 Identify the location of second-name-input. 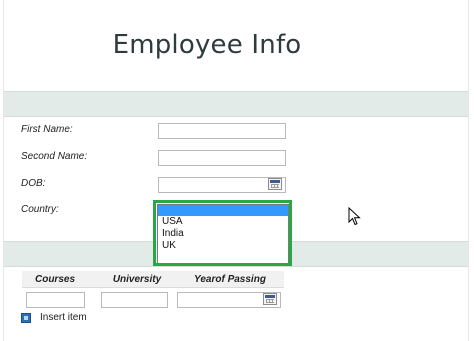
(222, 158).